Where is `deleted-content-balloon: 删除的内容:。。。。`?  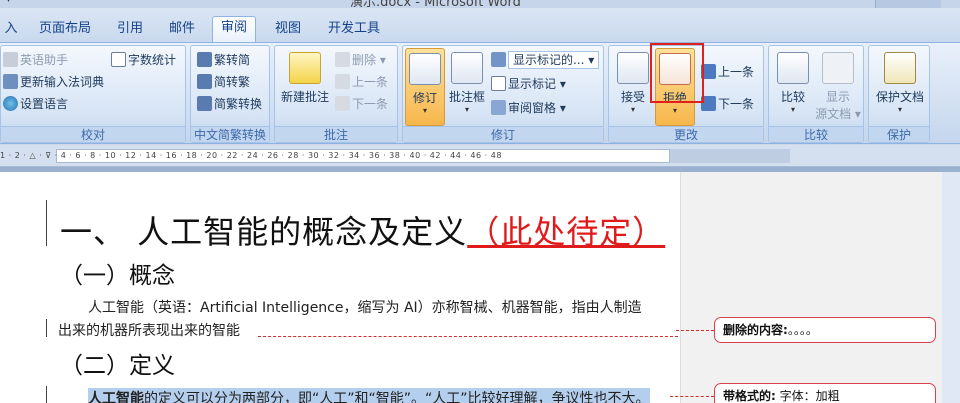 deleted-content-balloon: 删除的内容:。。。。 is located at coordinates (825, 330).